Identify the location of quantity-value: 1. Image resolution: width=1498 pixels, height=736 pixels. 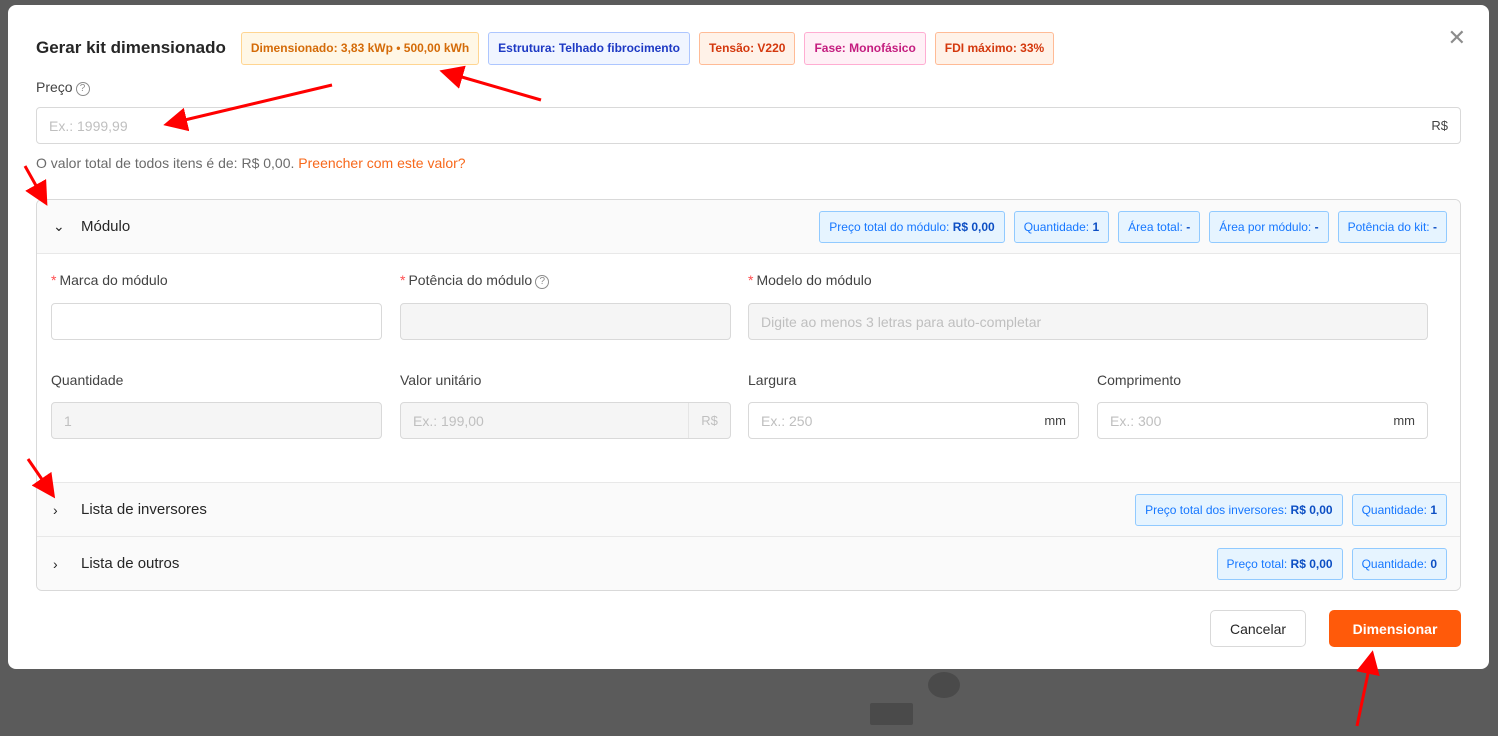
(68, 420).